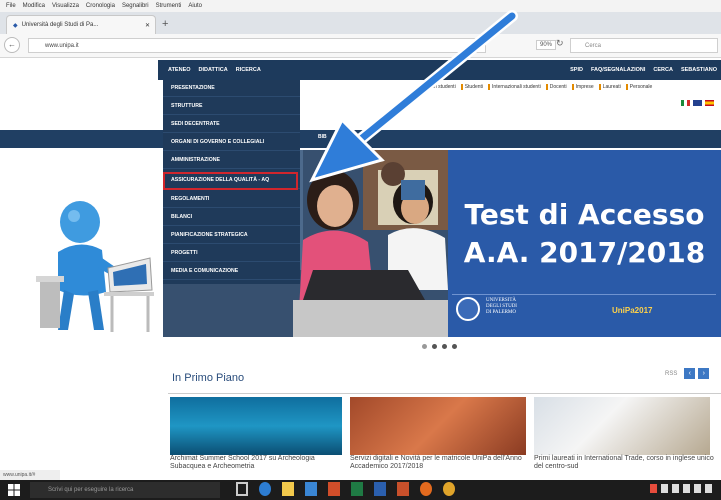  Describe the element at coordinates (311, 489) in the screenshot. I see `store-icon` at that location.